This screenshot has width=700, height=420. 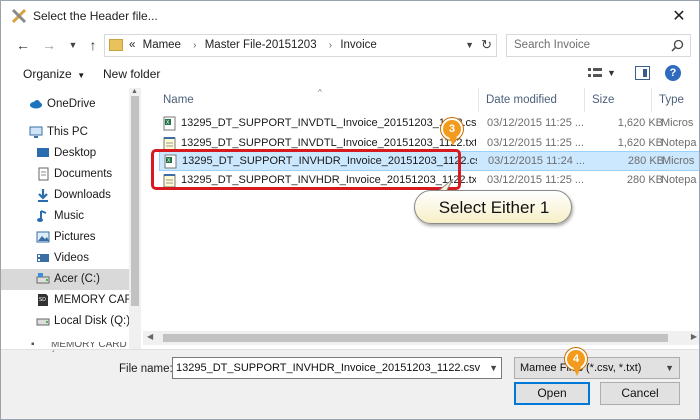 What do you see at coordinates (146, 369) in the screenshot?
I see `file-name-label: File name:` at bounding box center [146, 369].